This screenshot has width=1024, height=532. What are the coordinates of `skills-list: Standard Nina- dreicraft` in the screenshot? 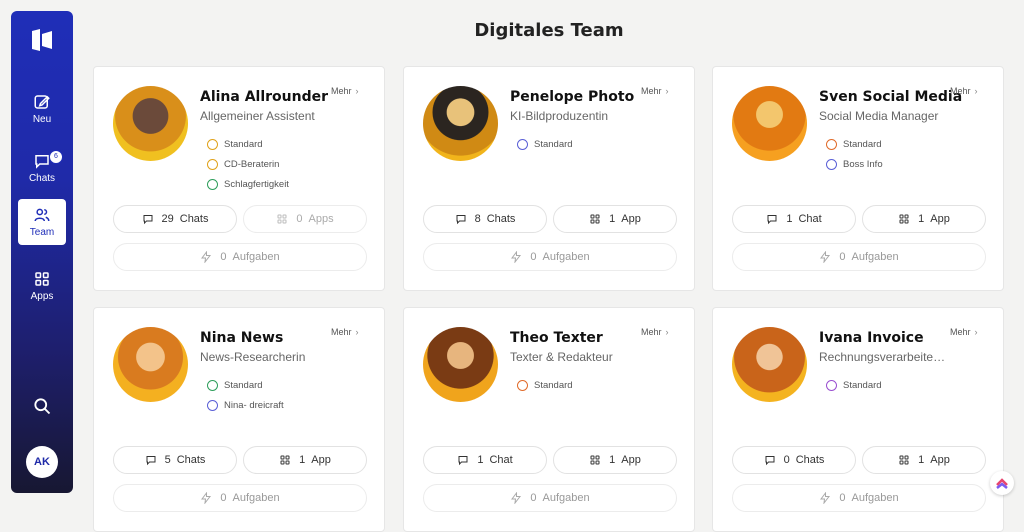 It's located at (245, 395).